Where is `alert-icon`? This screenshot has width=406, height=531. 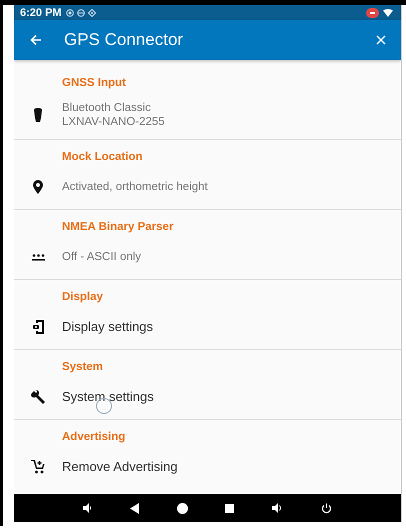
alert-icon is located at coordinates (372, 13).